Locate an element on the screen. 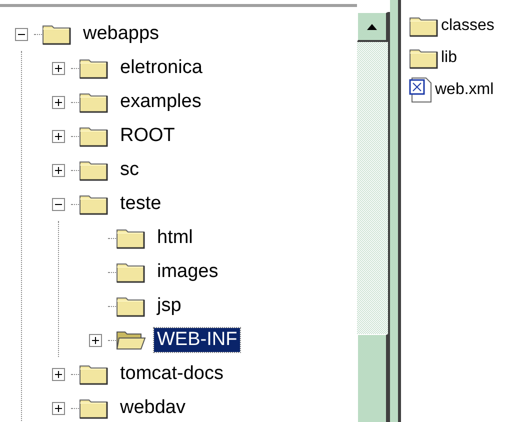 This screenshot has width=527, height=422. tree-item: webdav is located at coordinates (152, 408).